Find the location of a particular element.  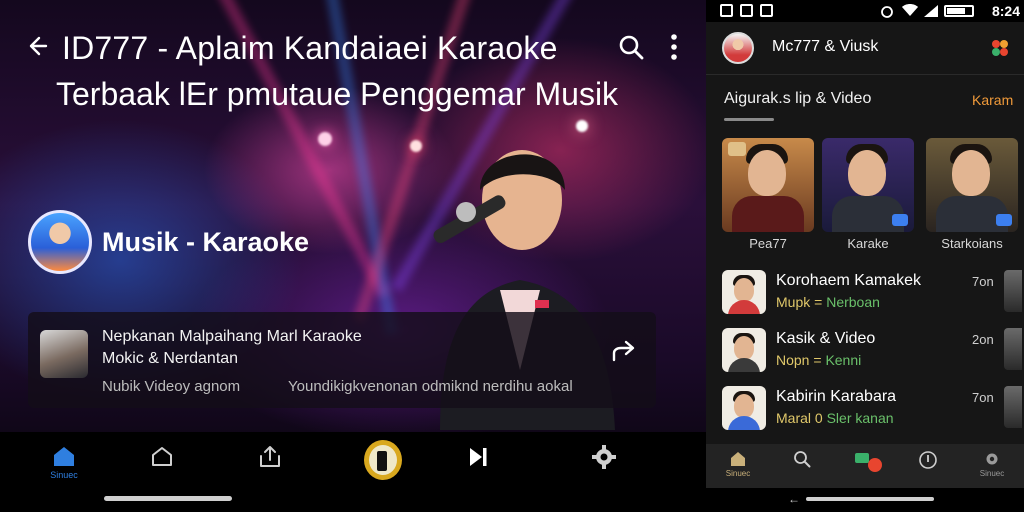

list-item-subtitle: Mupk = Nerboan is located at coordinates (828, 302).